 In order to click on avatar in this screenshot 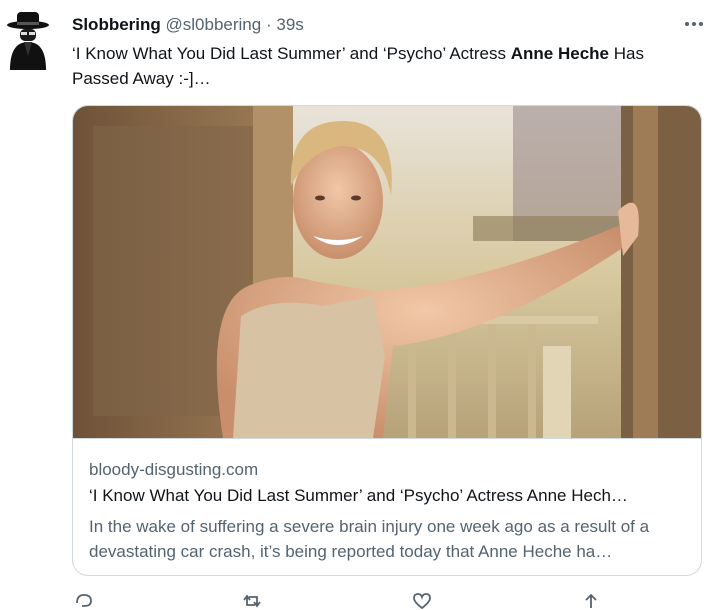, I will do `click(28, 42)`.